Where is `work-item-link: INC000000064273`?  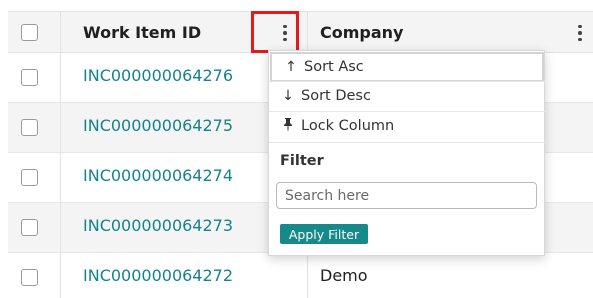
work-item-link: INC000000064273 is located at coordinates (158, 225).